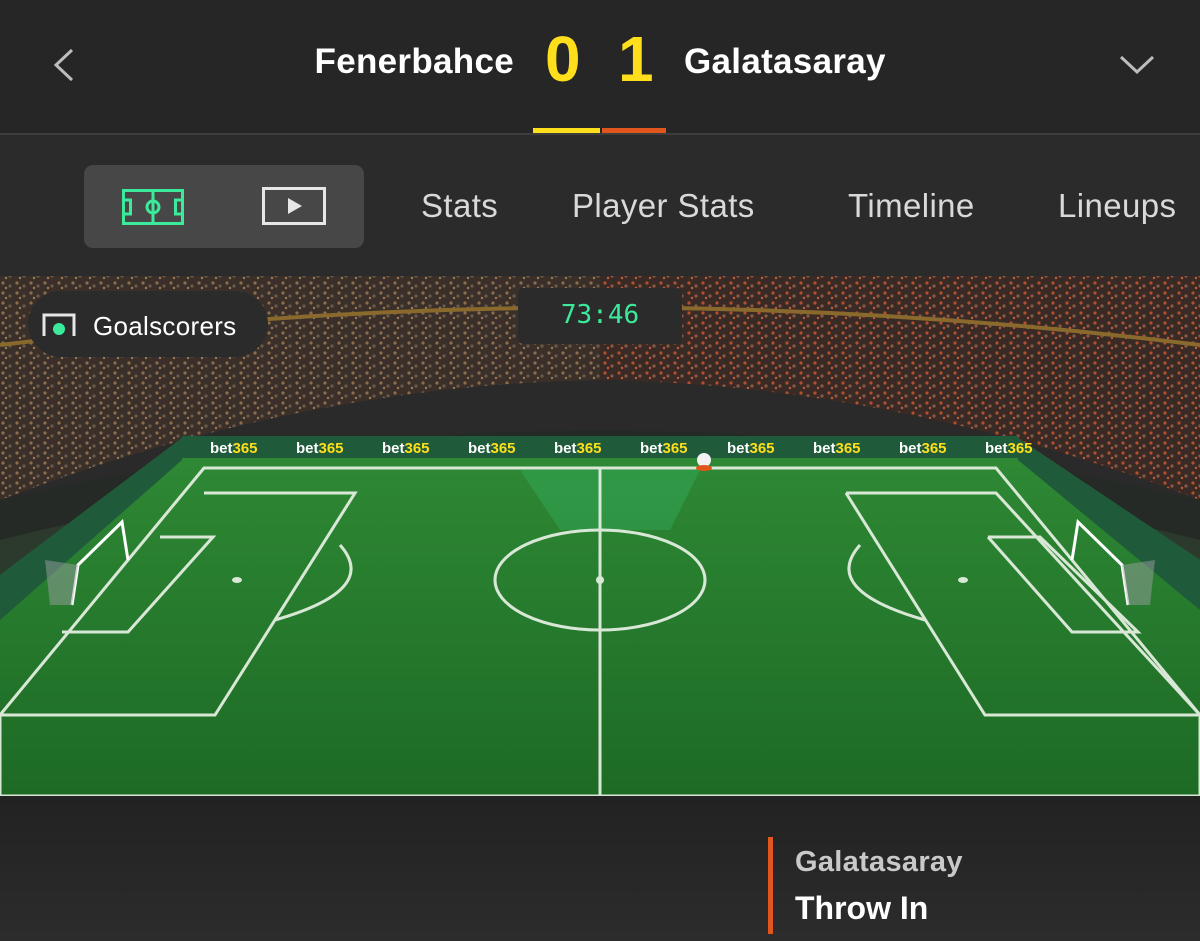  Describe the element at coordinates (911, 206) in the screenshot. I see `tab-timeline: Timeline` at that location.